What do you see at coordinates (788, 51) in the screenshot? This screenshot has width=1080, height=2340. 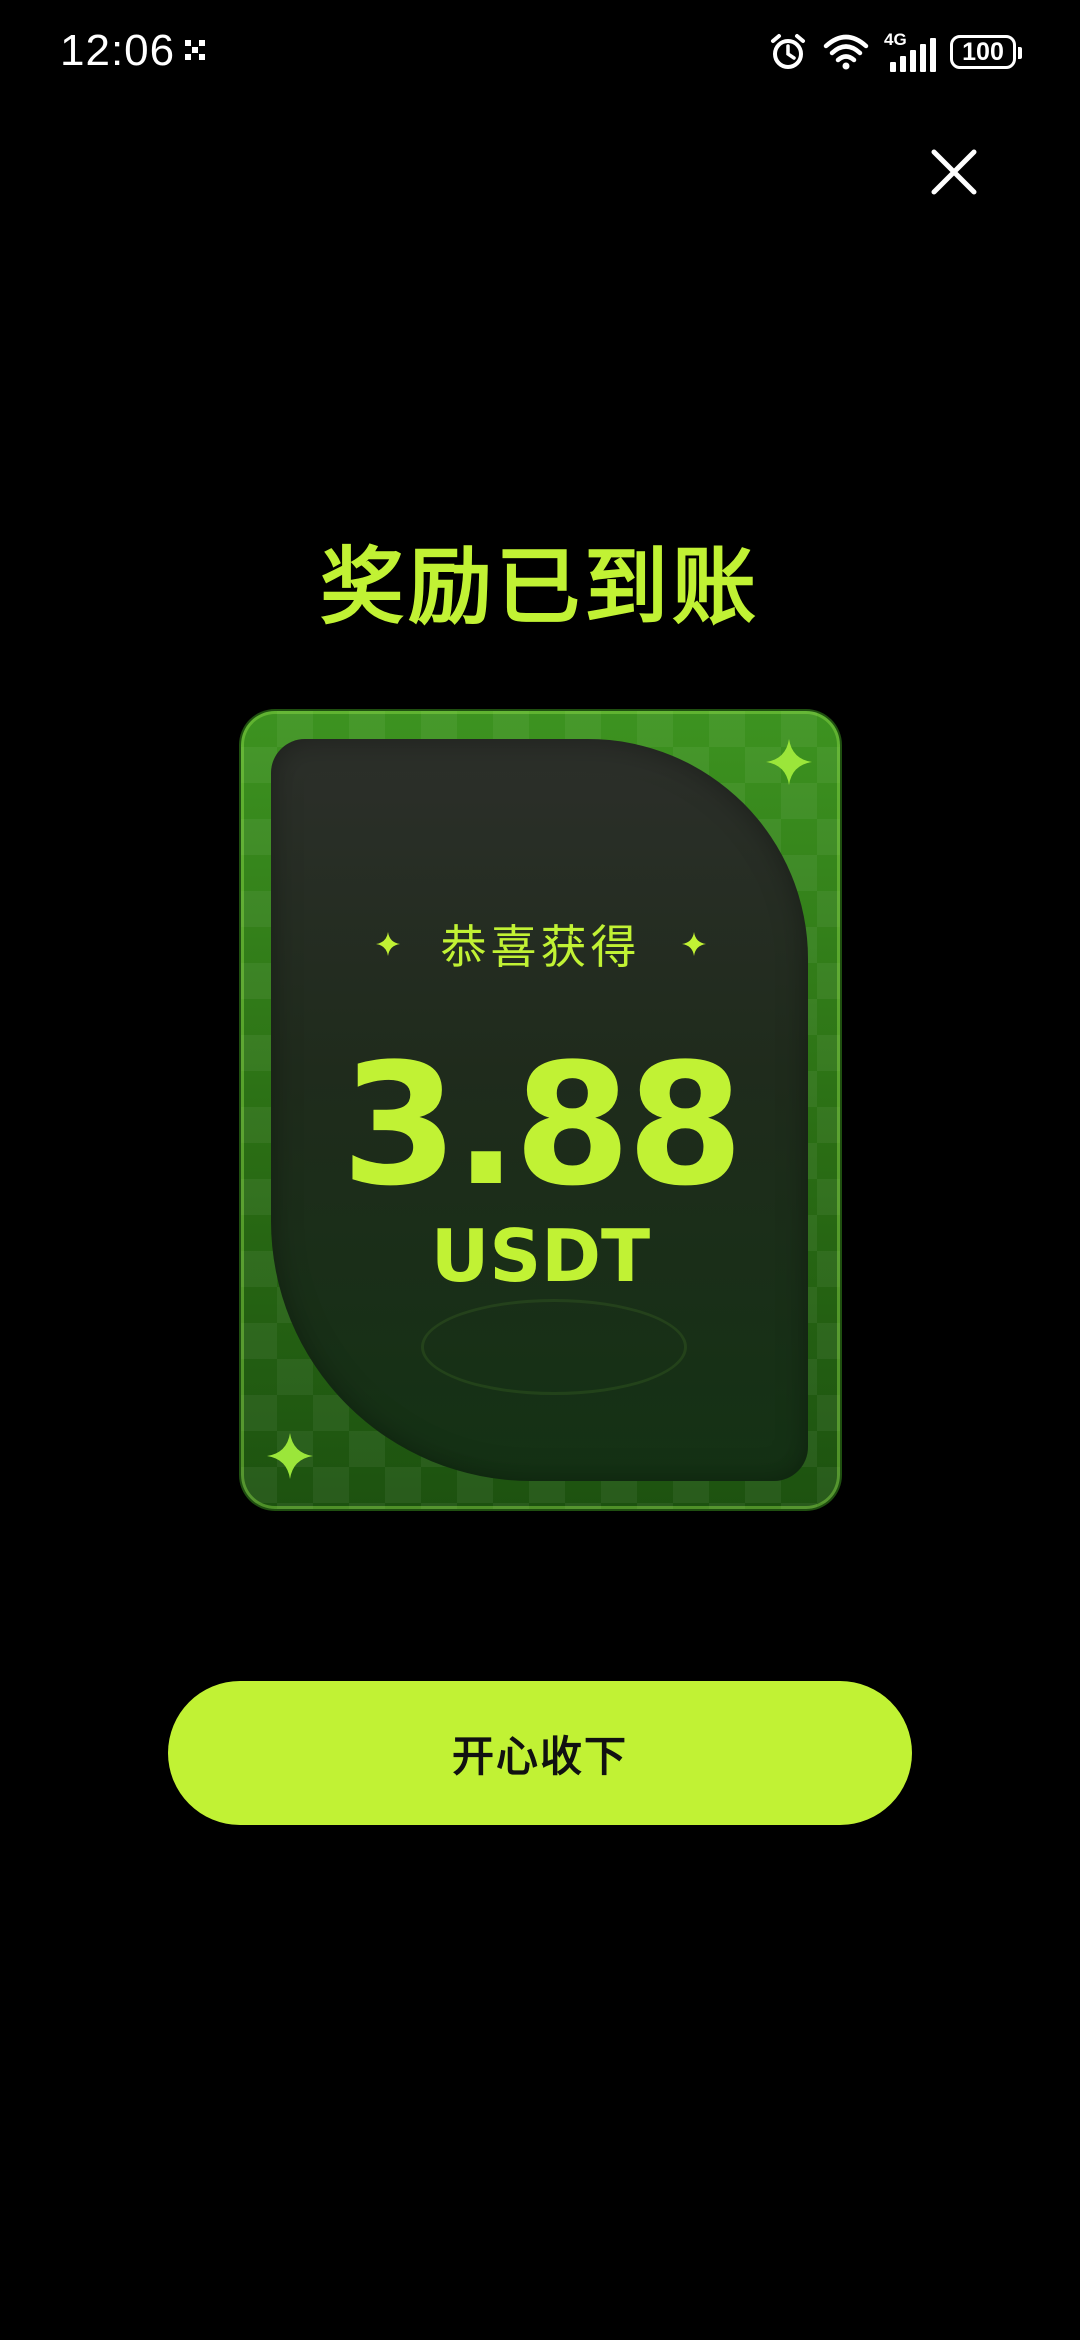 I see `alarm-icon` at bounding box center [788, 51].